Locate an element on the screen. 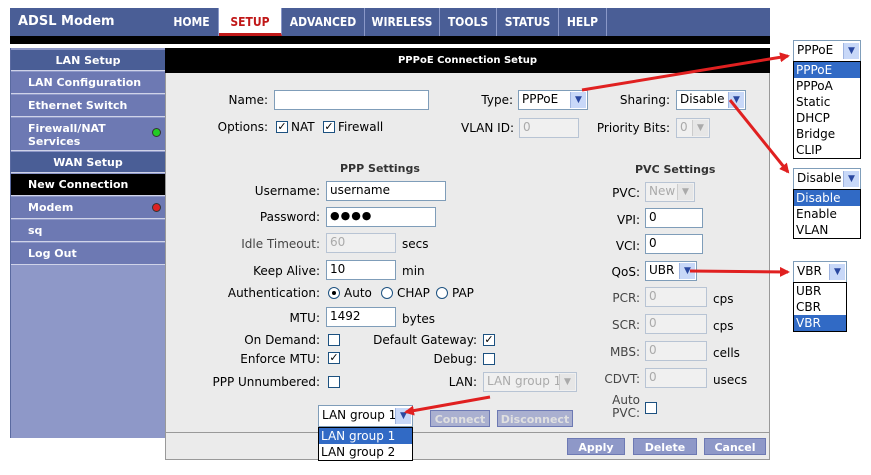  type-arrow is located at coordinates (685, 72).